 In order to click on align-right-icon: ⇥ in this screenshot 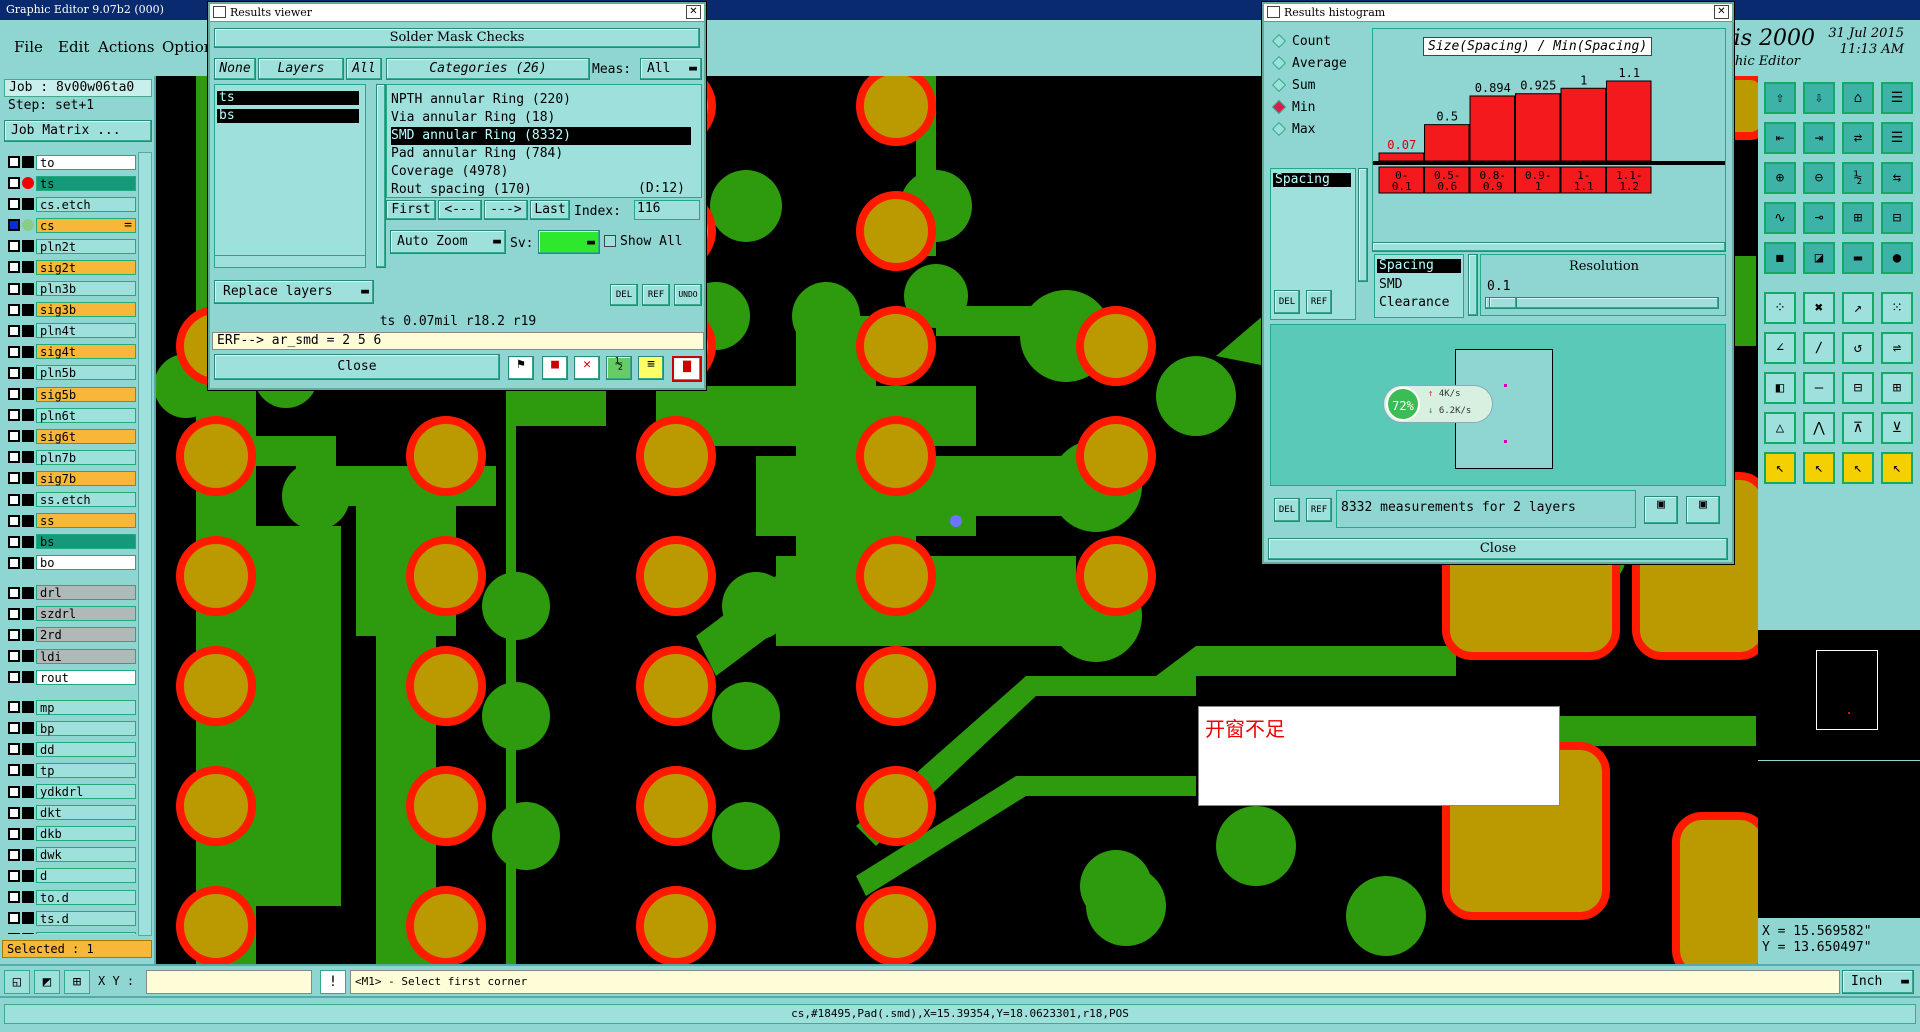, I will do `click(1819, 138)`.